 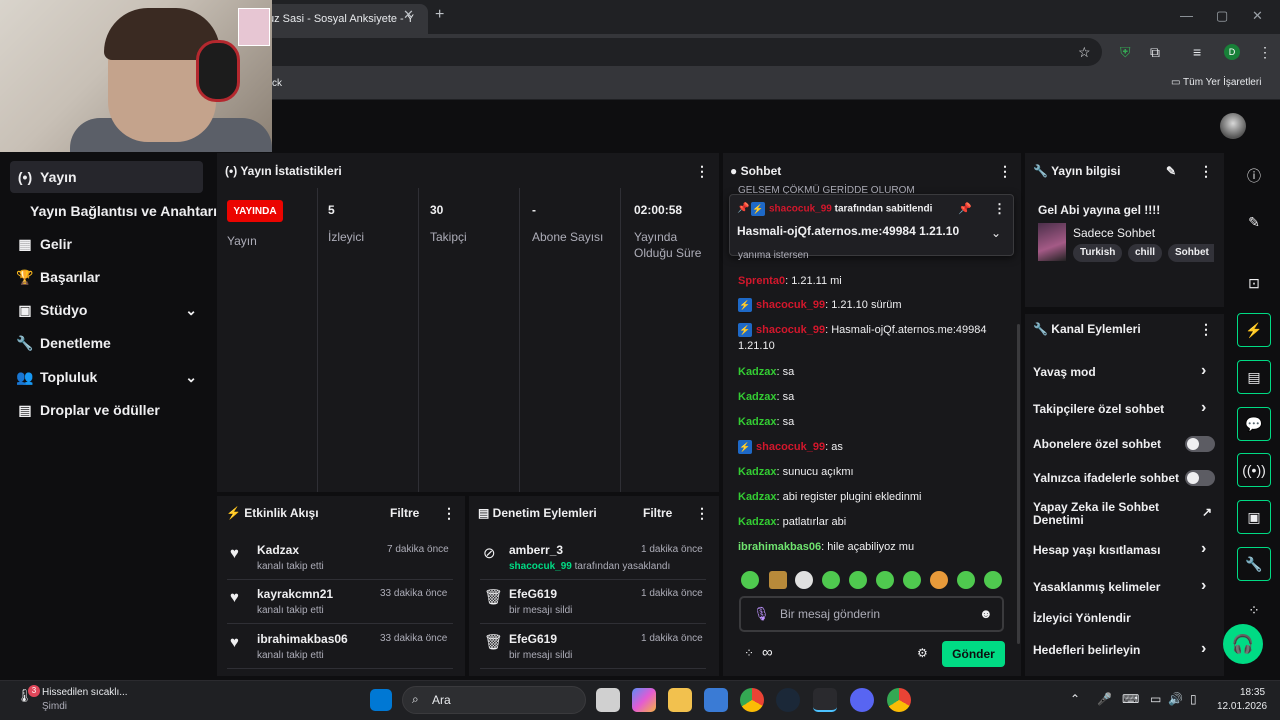 What do you see at coordinates (106, 277) in the screenshot?
I see `nav-item-achievements: 🏆 Başarılar` at bounding box center [106, 277].